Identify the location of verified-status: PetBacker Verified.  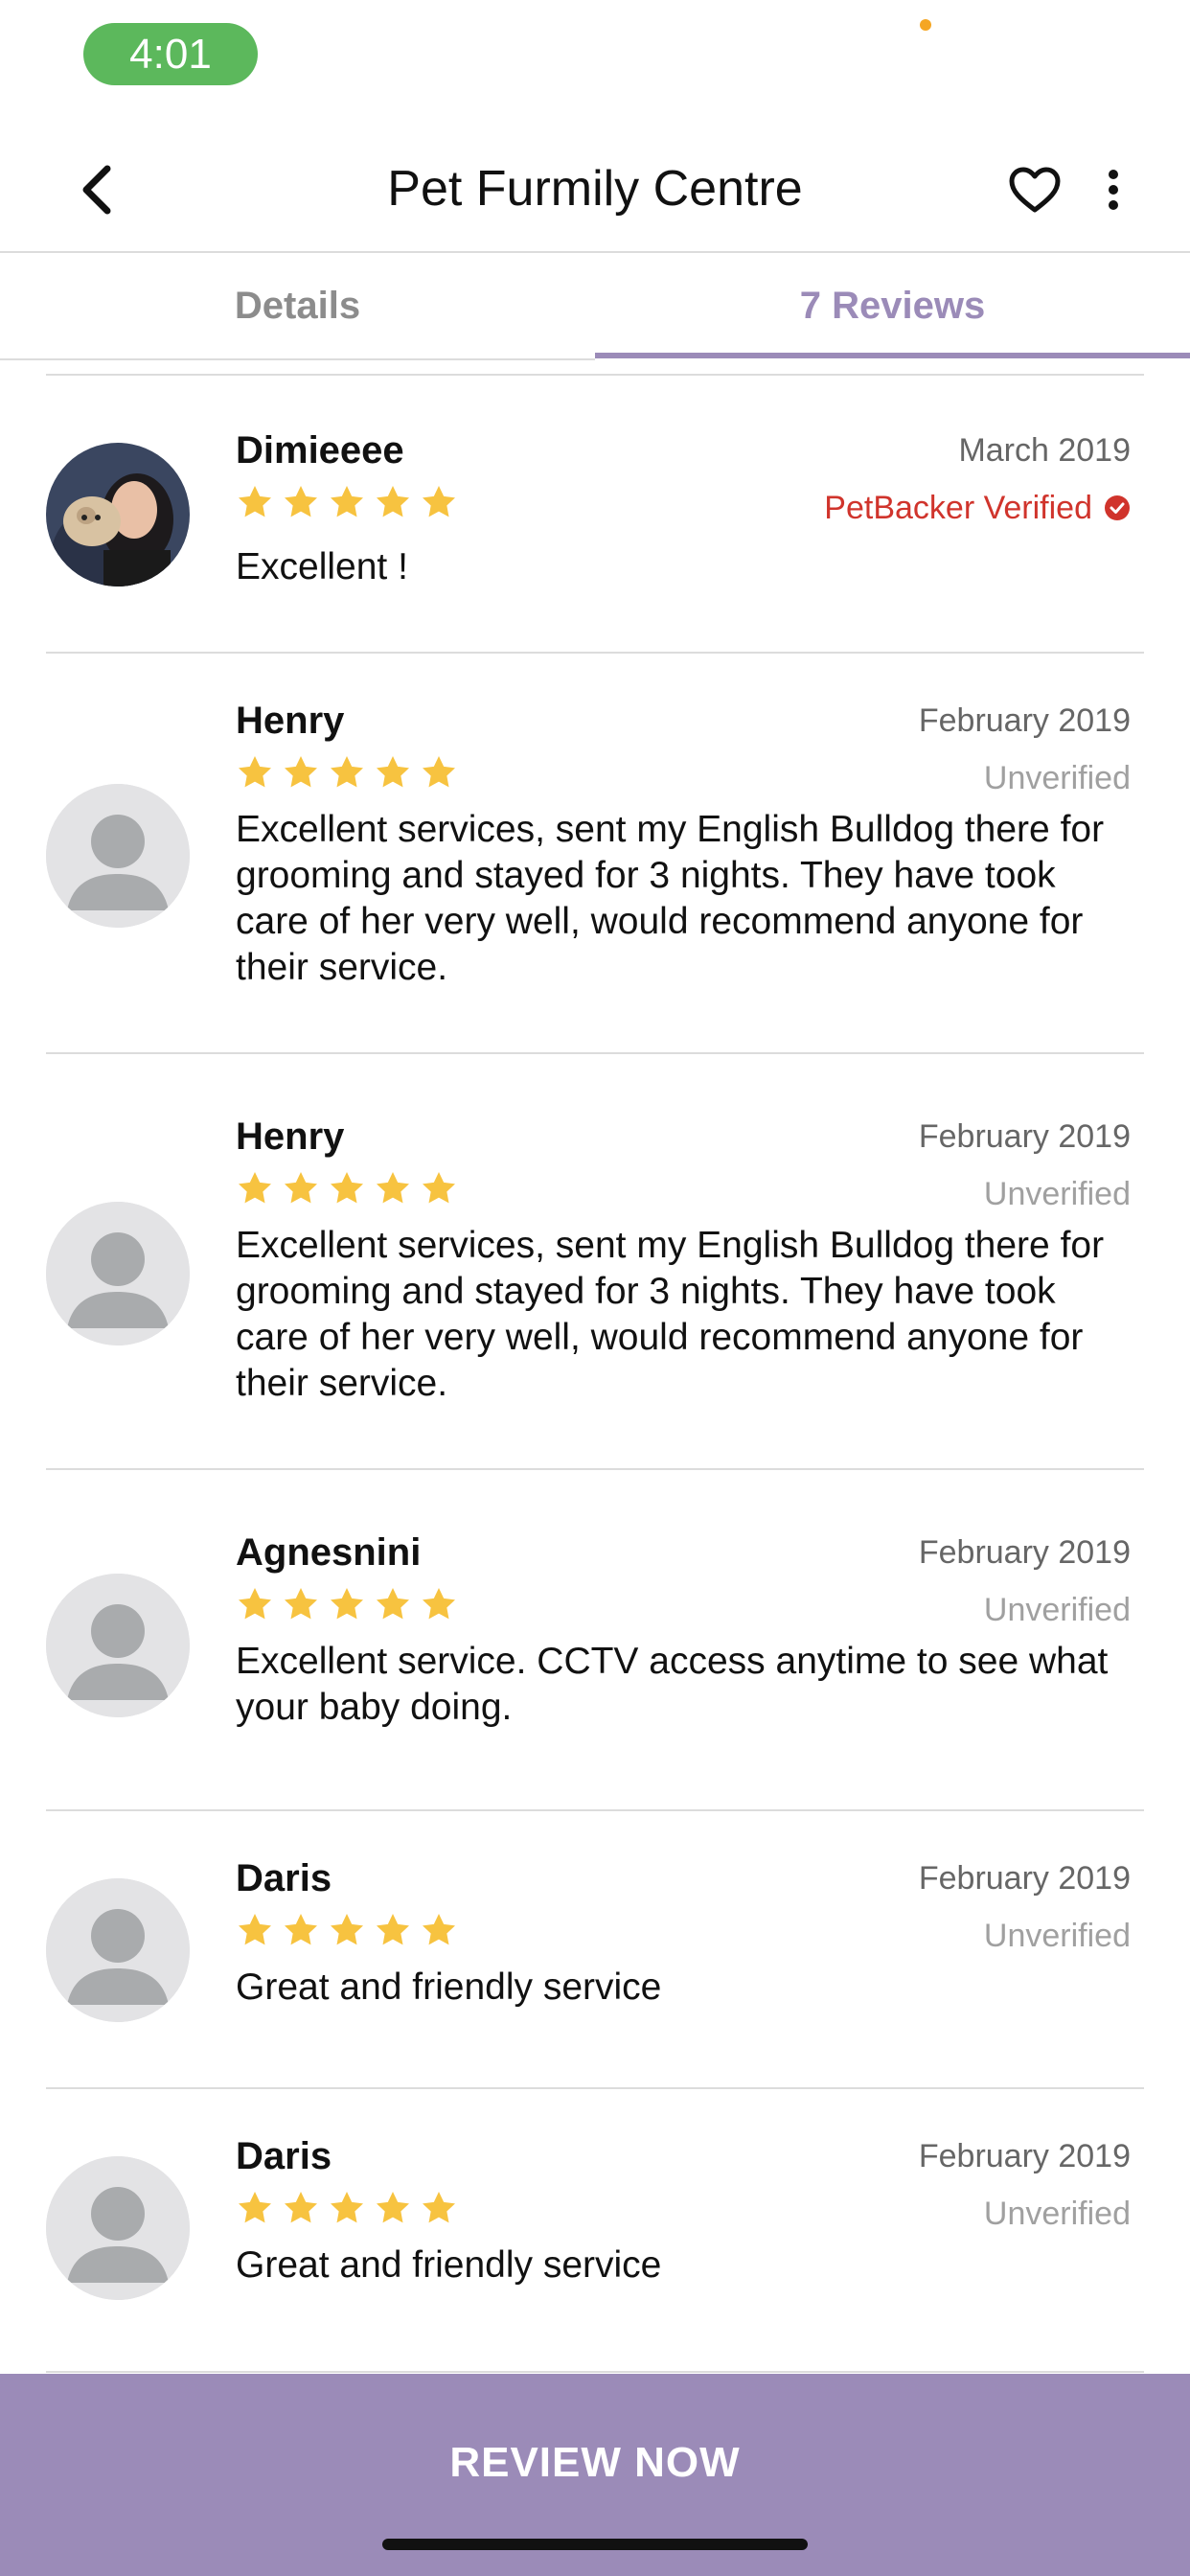
(978, 508).